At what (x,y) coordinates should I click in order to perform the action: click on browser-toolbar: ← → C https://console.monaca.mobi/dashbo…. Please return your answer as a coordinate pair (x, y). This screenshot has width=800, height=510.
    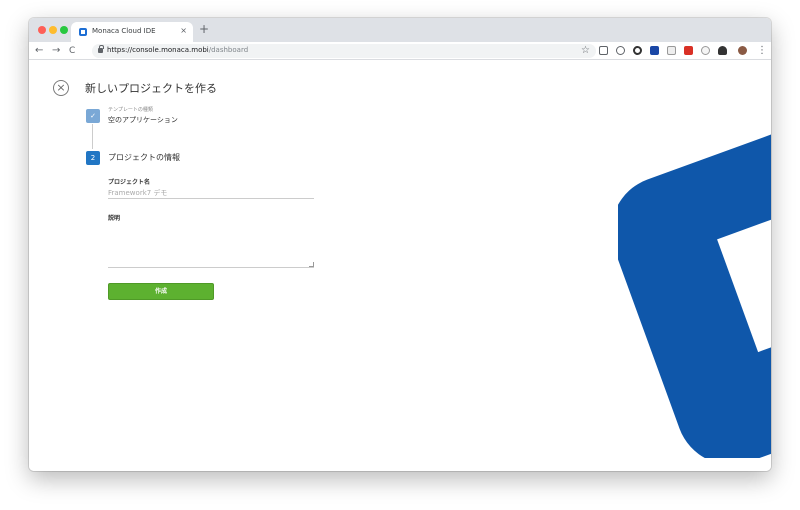
    Looking at the image, I should click on (400, 51).